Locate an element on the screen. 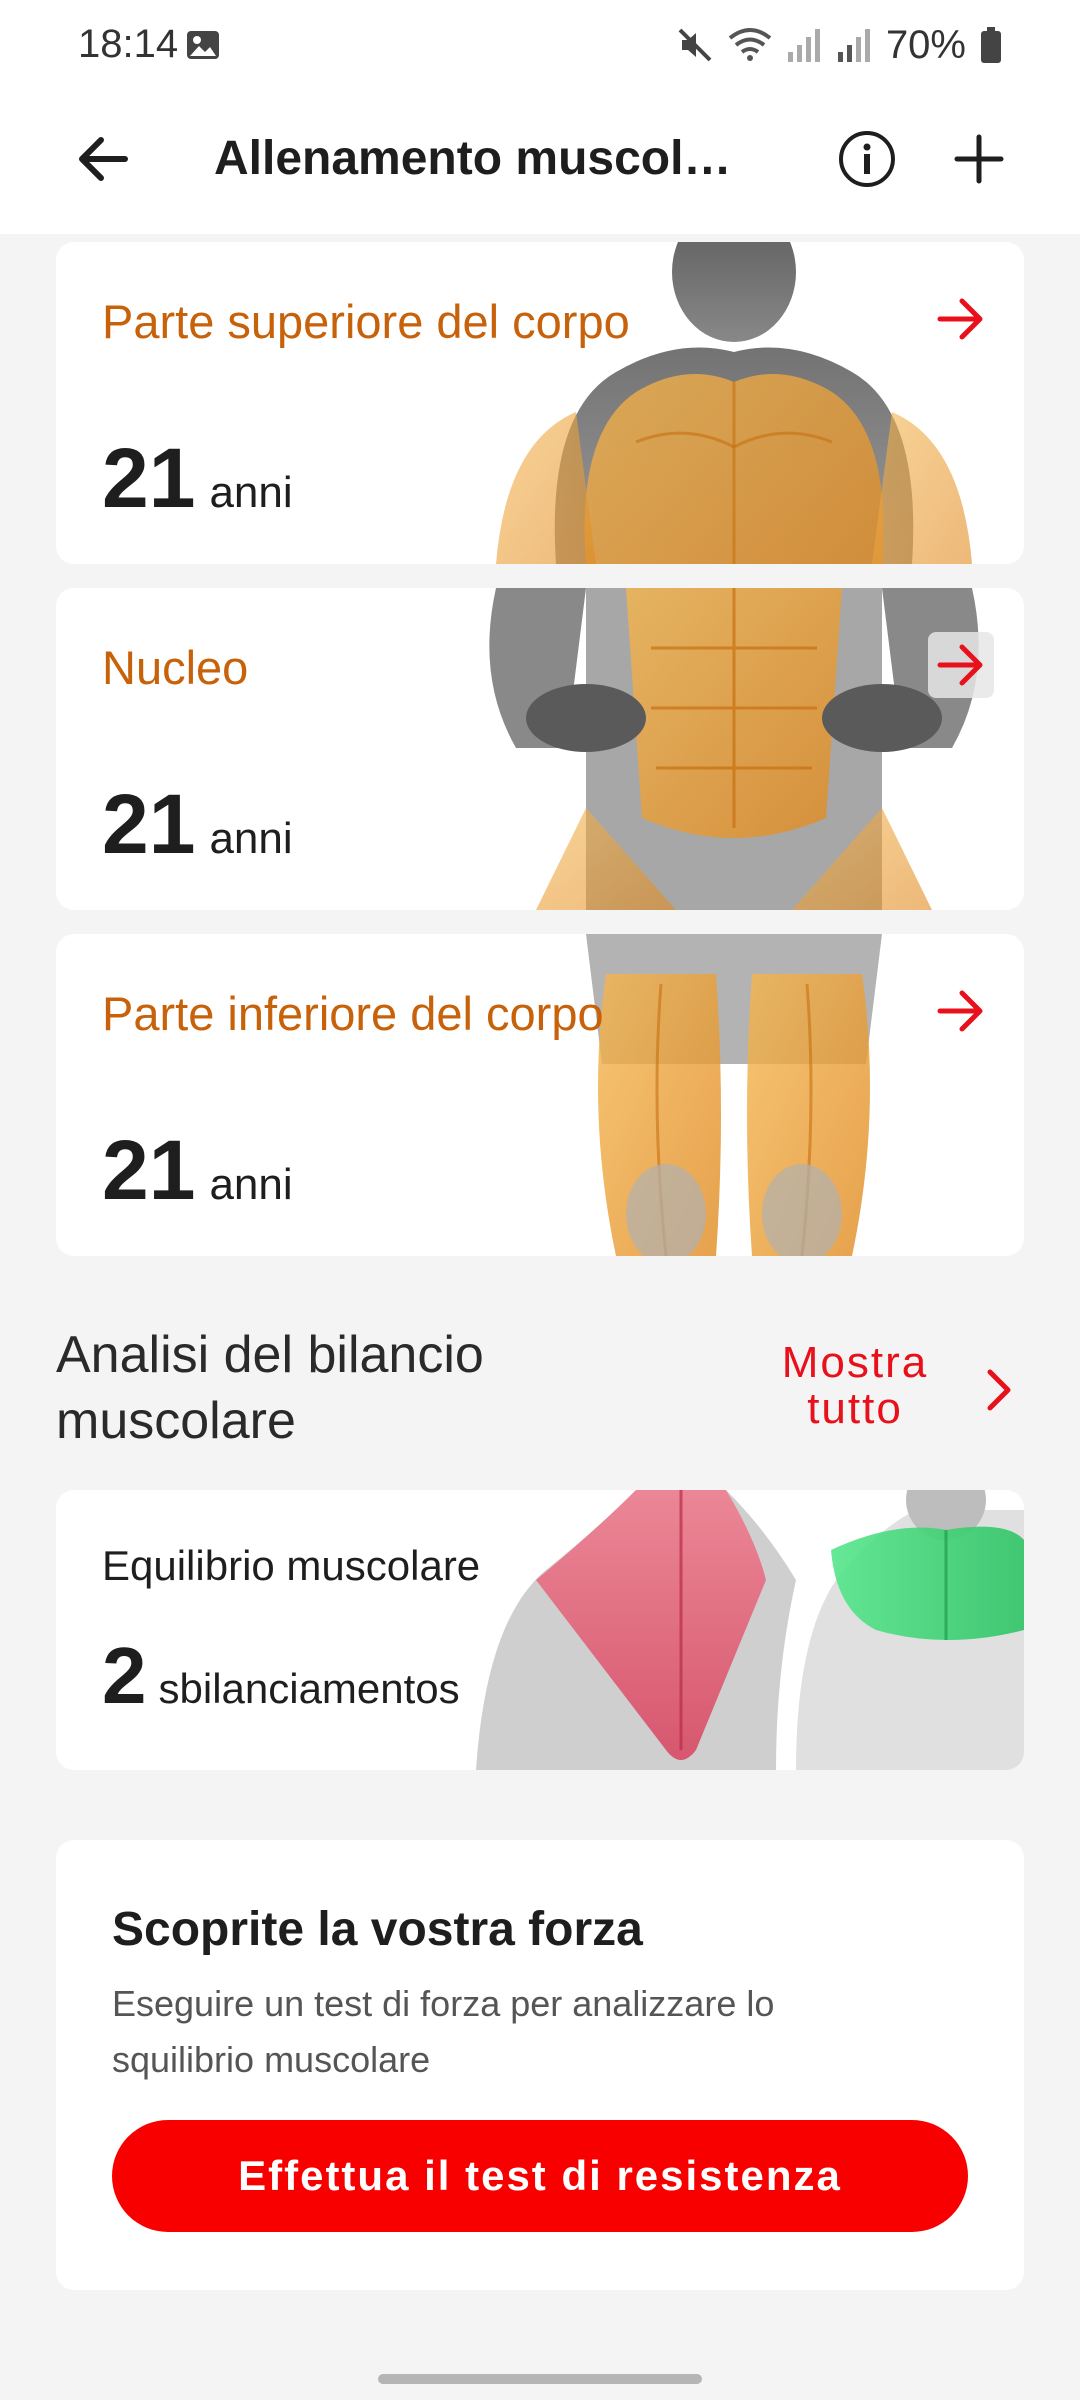 The height and width of the screenshot is (2400, 1080). region-card-core: Nucleo 21 anni is located at coordinates (540, 749).